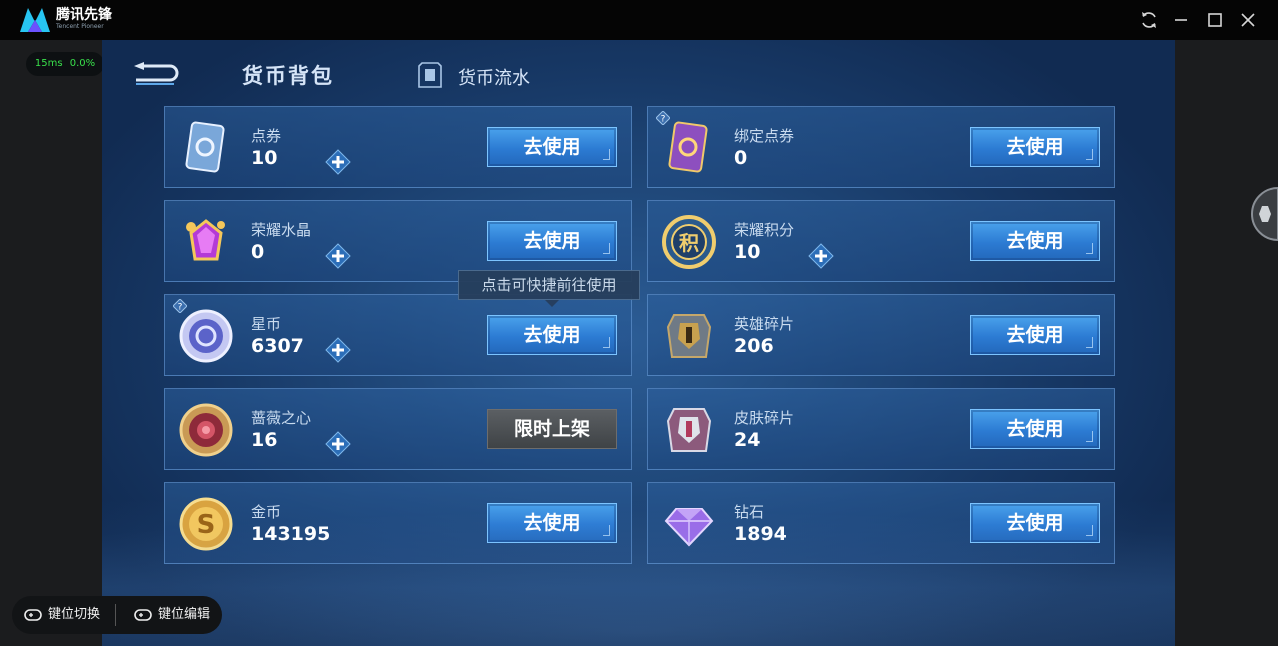 This screenshot has width=1278, height=646. Describe the element at coordinates (205, 240) in the screenshot. I see `crystal-icon` at that location.